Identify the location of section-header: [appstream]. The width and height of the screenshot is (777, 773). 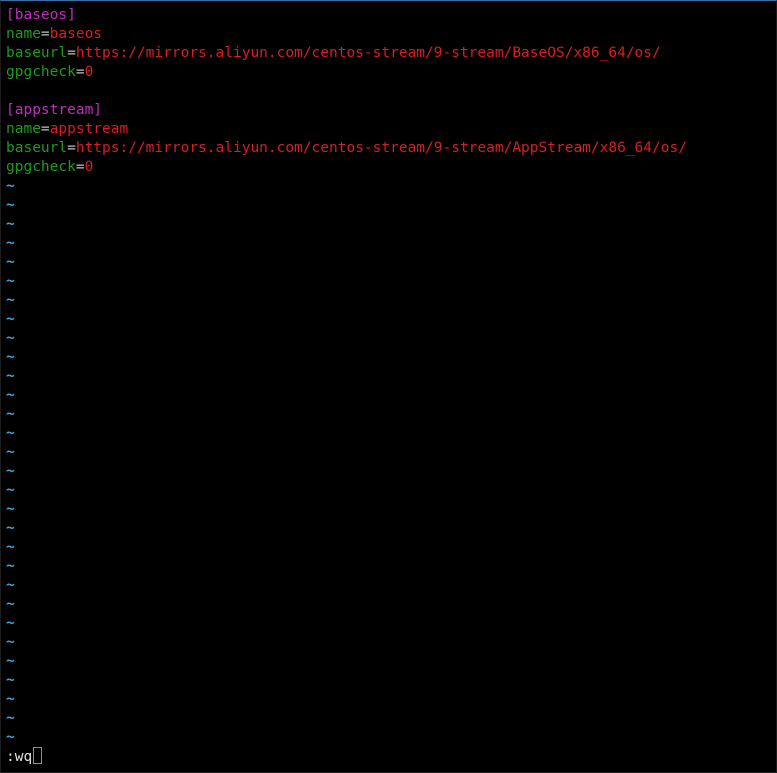
(54, 110).